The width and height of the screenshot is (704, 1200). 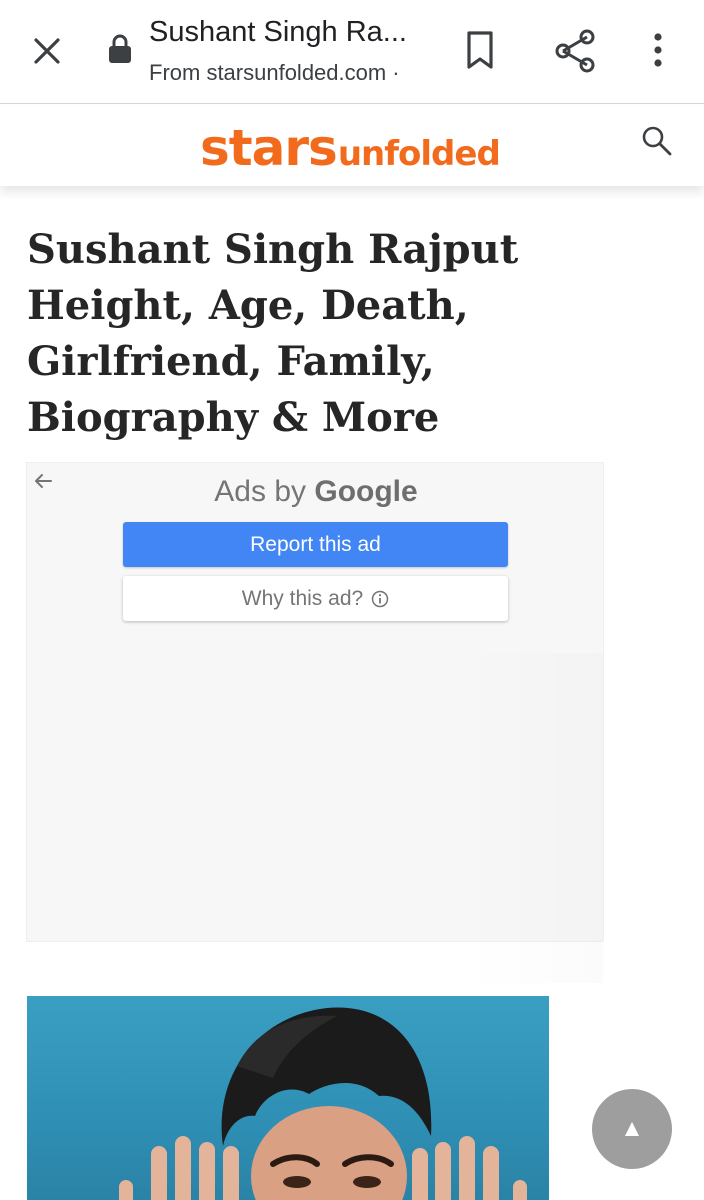 I want to click on arrow-up-icon: ▲, so click(x=632, y=1128).